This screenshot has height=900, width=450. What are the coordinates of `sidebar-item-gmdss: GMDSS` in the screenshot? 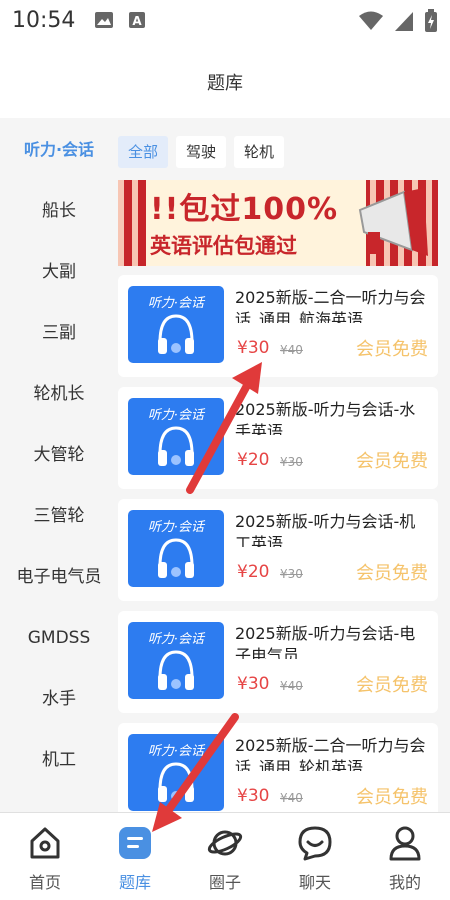 It's located at (59, 638).